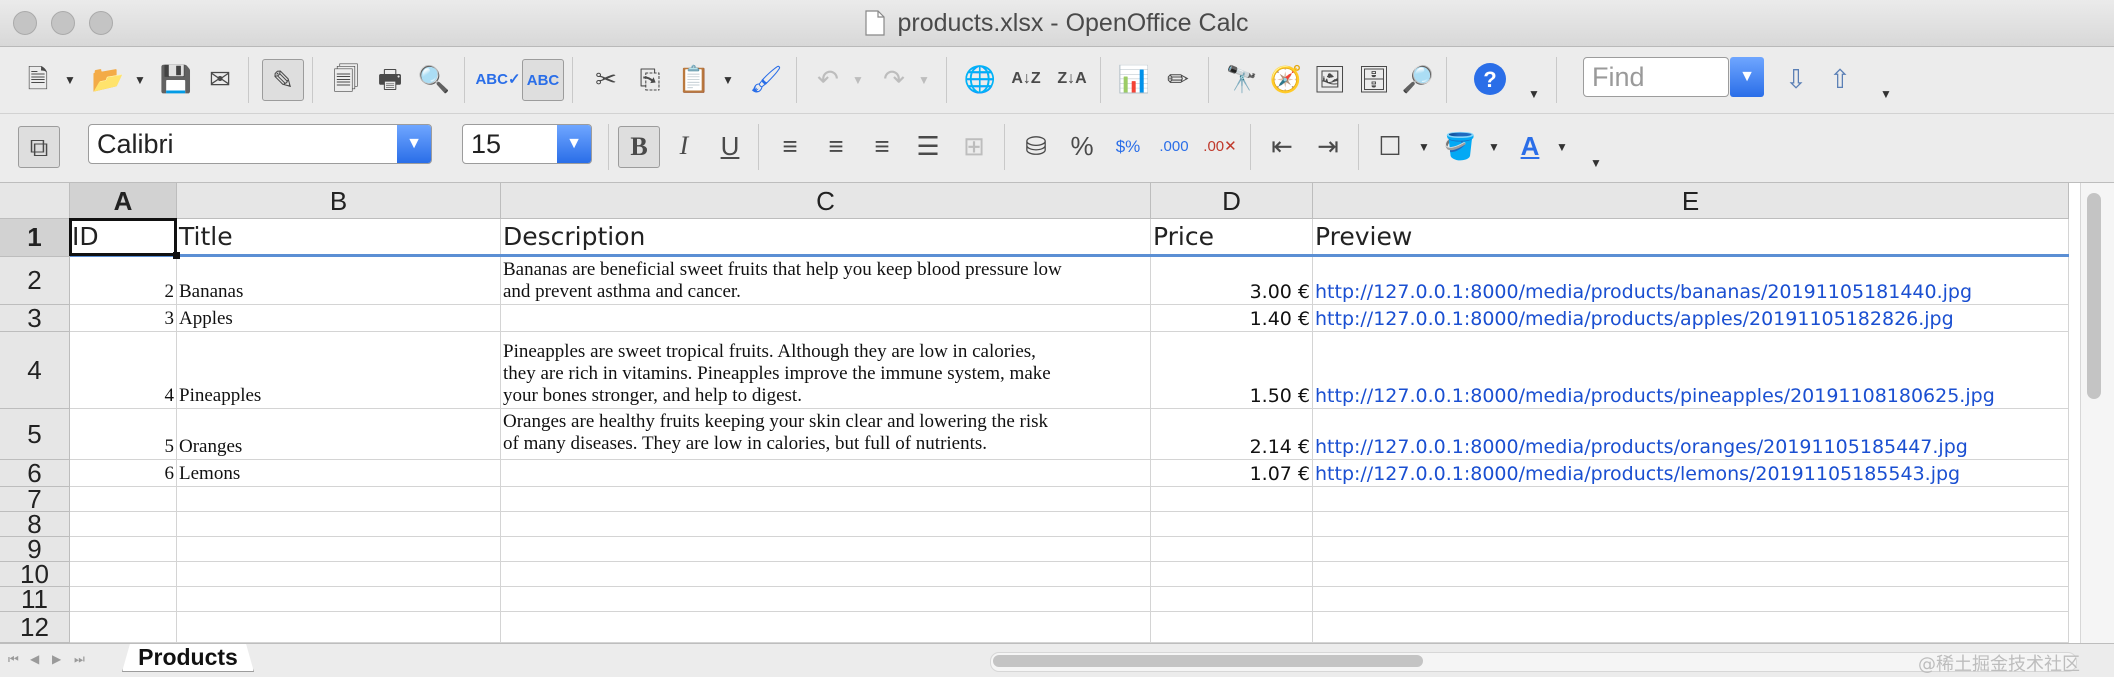 The image size is (2114, 677). I want to click on align-right-icon: ≡, so click(882, 146).